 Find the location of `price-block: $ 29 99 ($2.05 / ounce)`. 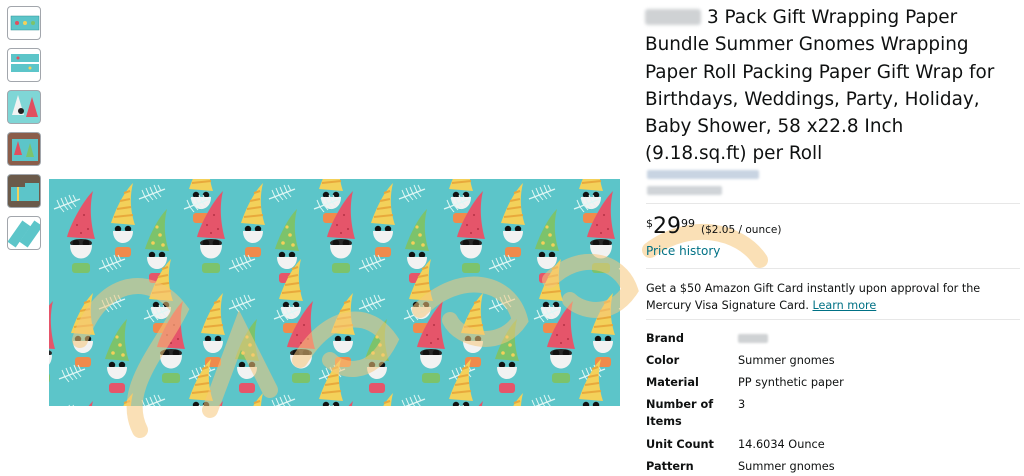

price-block: $ 29 99 ($2.05 / ounce) is located at coordinates (713, 227).